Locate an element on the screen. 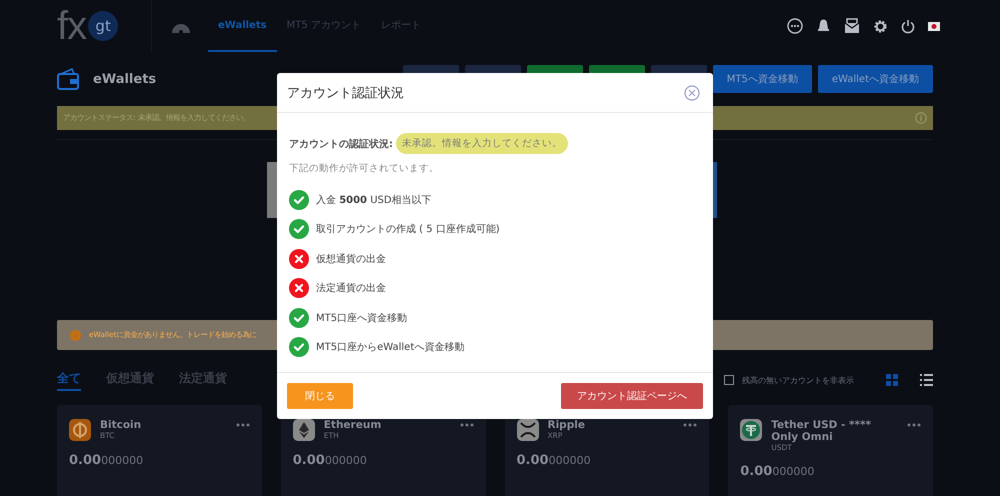 The width and height of the screenshot is (1000, 496). bell-icon is located at coordinates (823, 26).